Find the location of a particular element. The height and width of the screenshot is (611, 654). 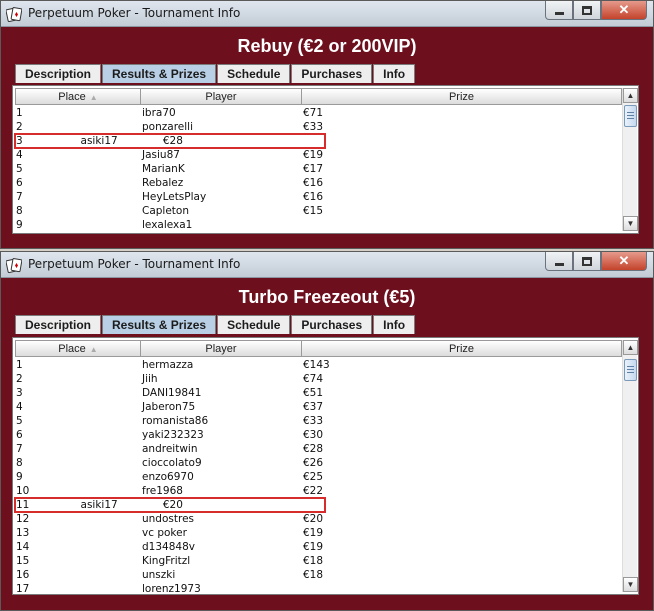

table-row: 8 Capleton €15 is located at coordinates (318, 211).